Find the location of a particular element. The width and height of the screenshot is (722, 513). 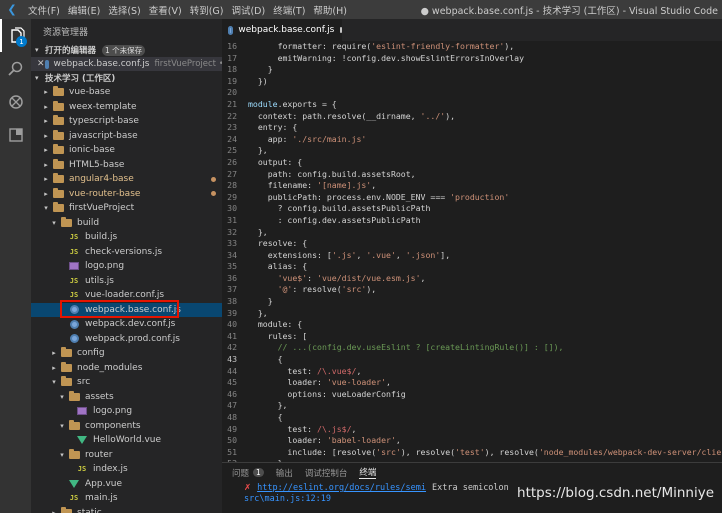

tree-file: HelloWorld.vue is located at coordinates (126, 440).